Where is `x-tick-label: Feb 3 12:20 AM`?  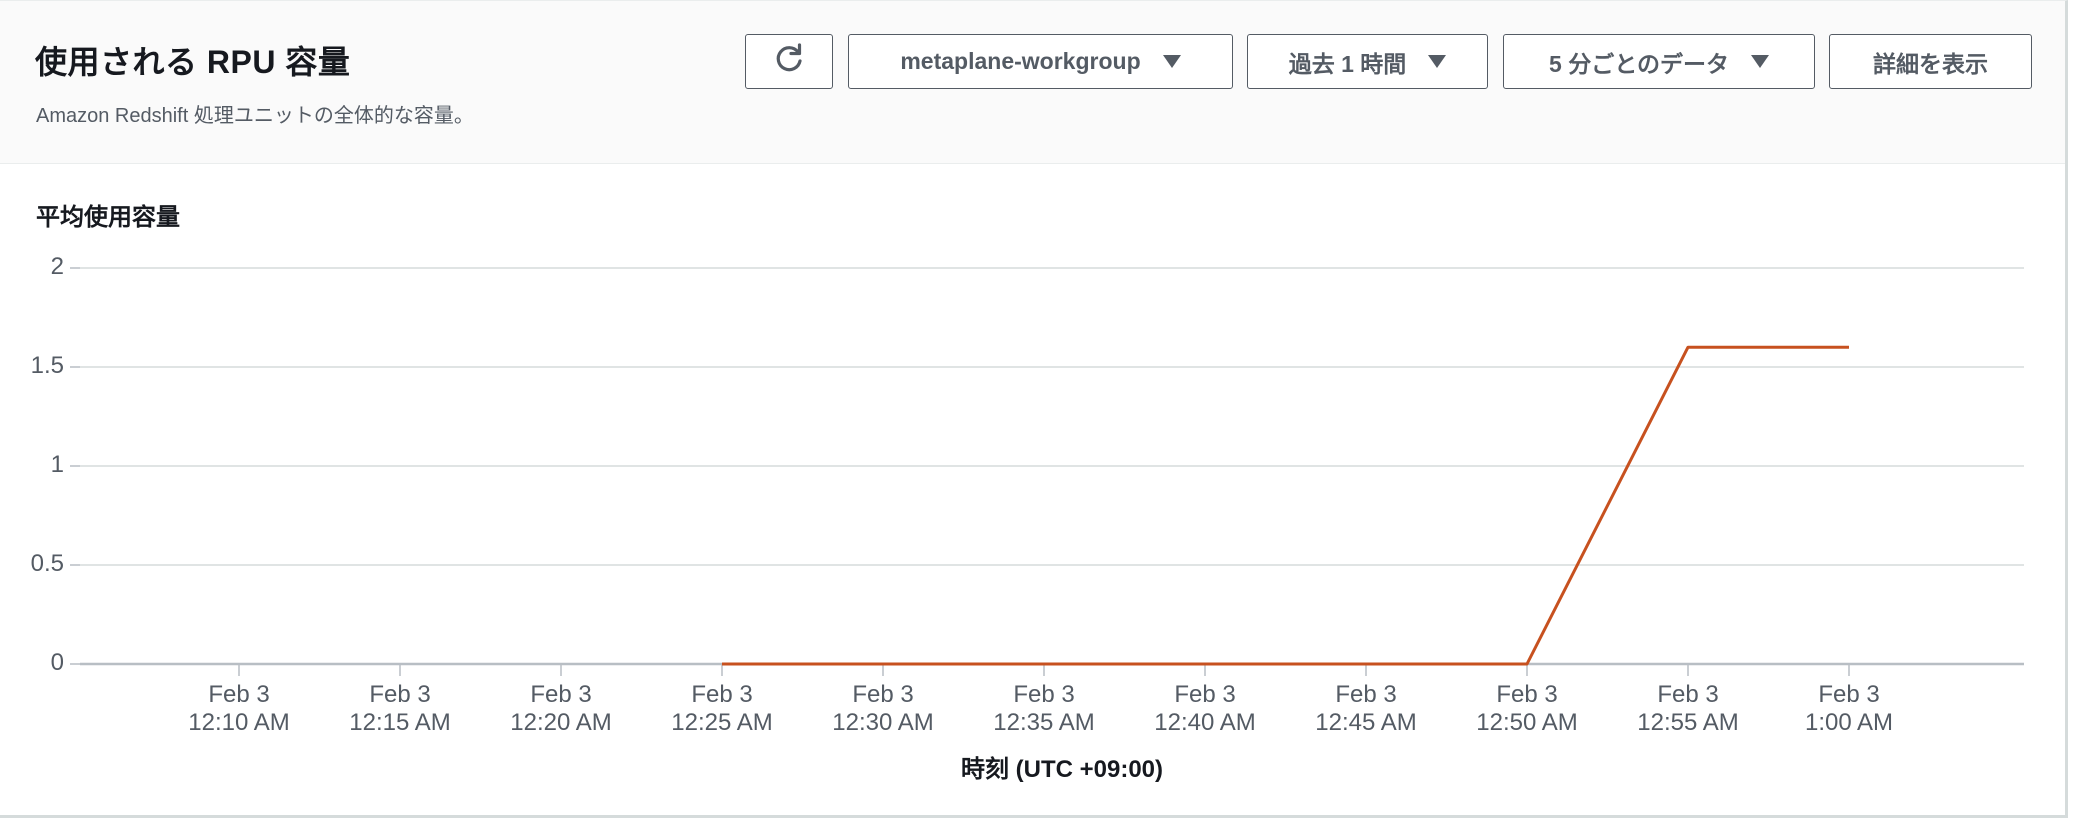
x-tick-label: Feb 3 12:20 AM is located at coordinates (561, 709).